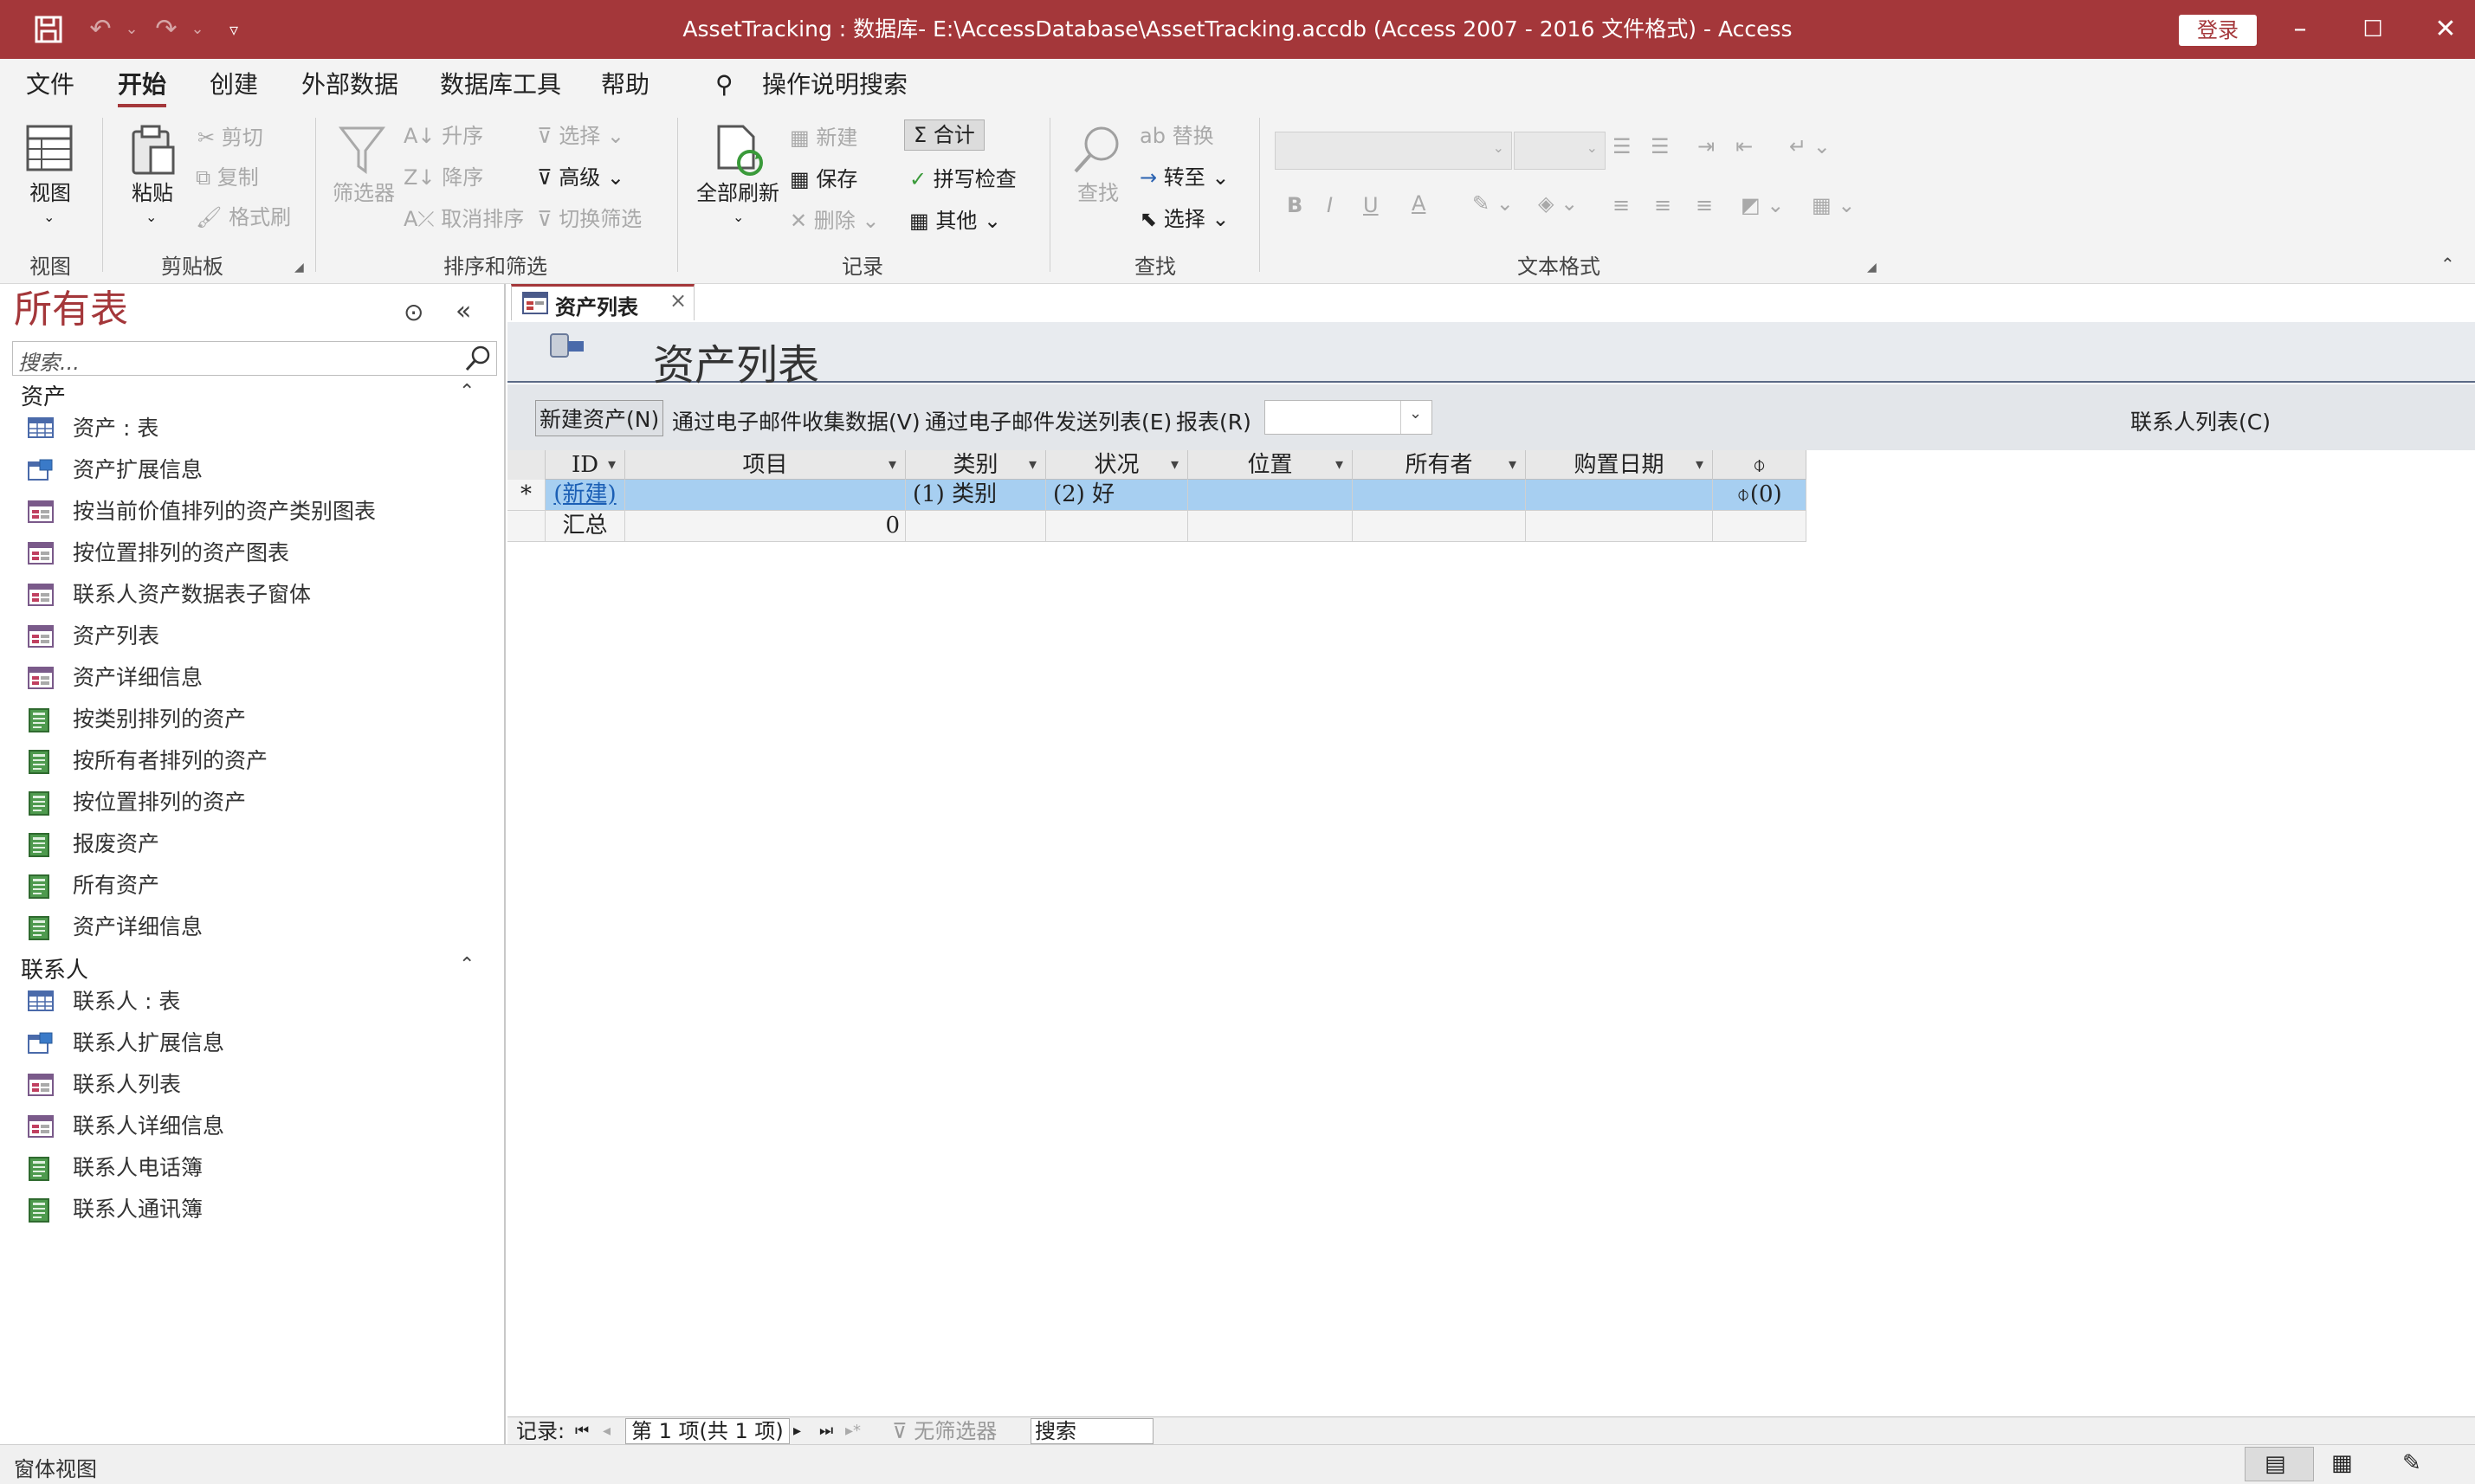 This screenshot has width=2475, height=1484. What do you see at coordinates (976, 495) in the screenshot?
I see `new-row-category: (1) 类别` at bounding box center [976, 495].